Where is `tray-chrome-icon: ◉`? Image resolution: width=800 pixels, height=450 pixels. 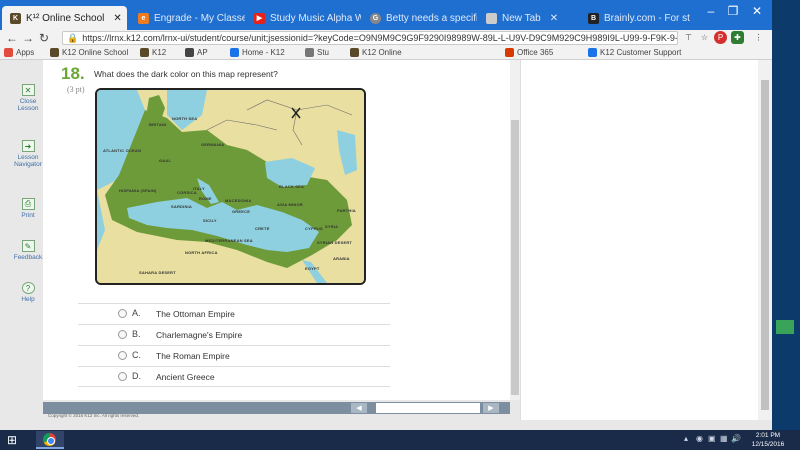
tray-chrome-icon: ◉ is located at coordinates (699, 438).